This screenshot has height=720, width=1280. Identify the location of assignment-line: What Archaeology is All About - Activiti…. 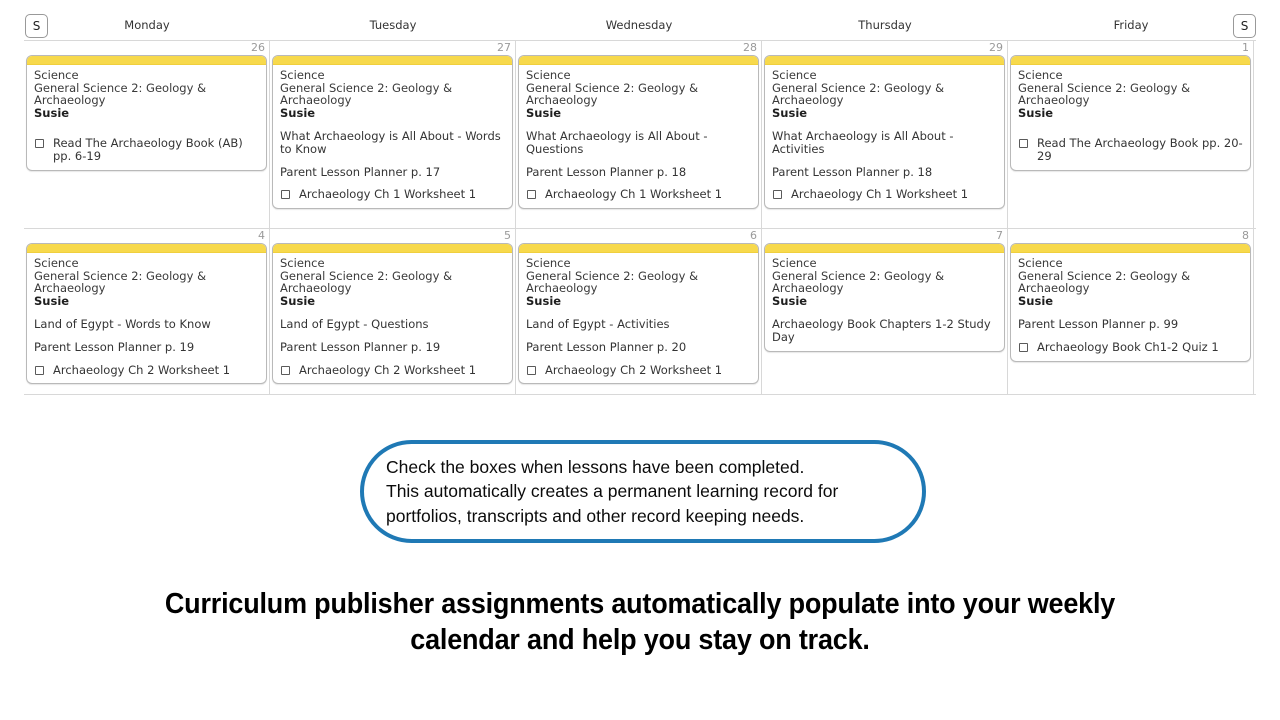
(863, 142).